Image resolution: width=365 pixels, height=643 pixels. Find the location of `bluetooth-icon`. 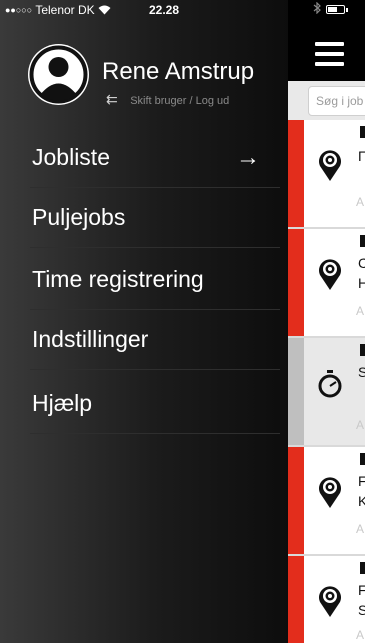

bluetooth-icon is located at coordinates (317, 9).